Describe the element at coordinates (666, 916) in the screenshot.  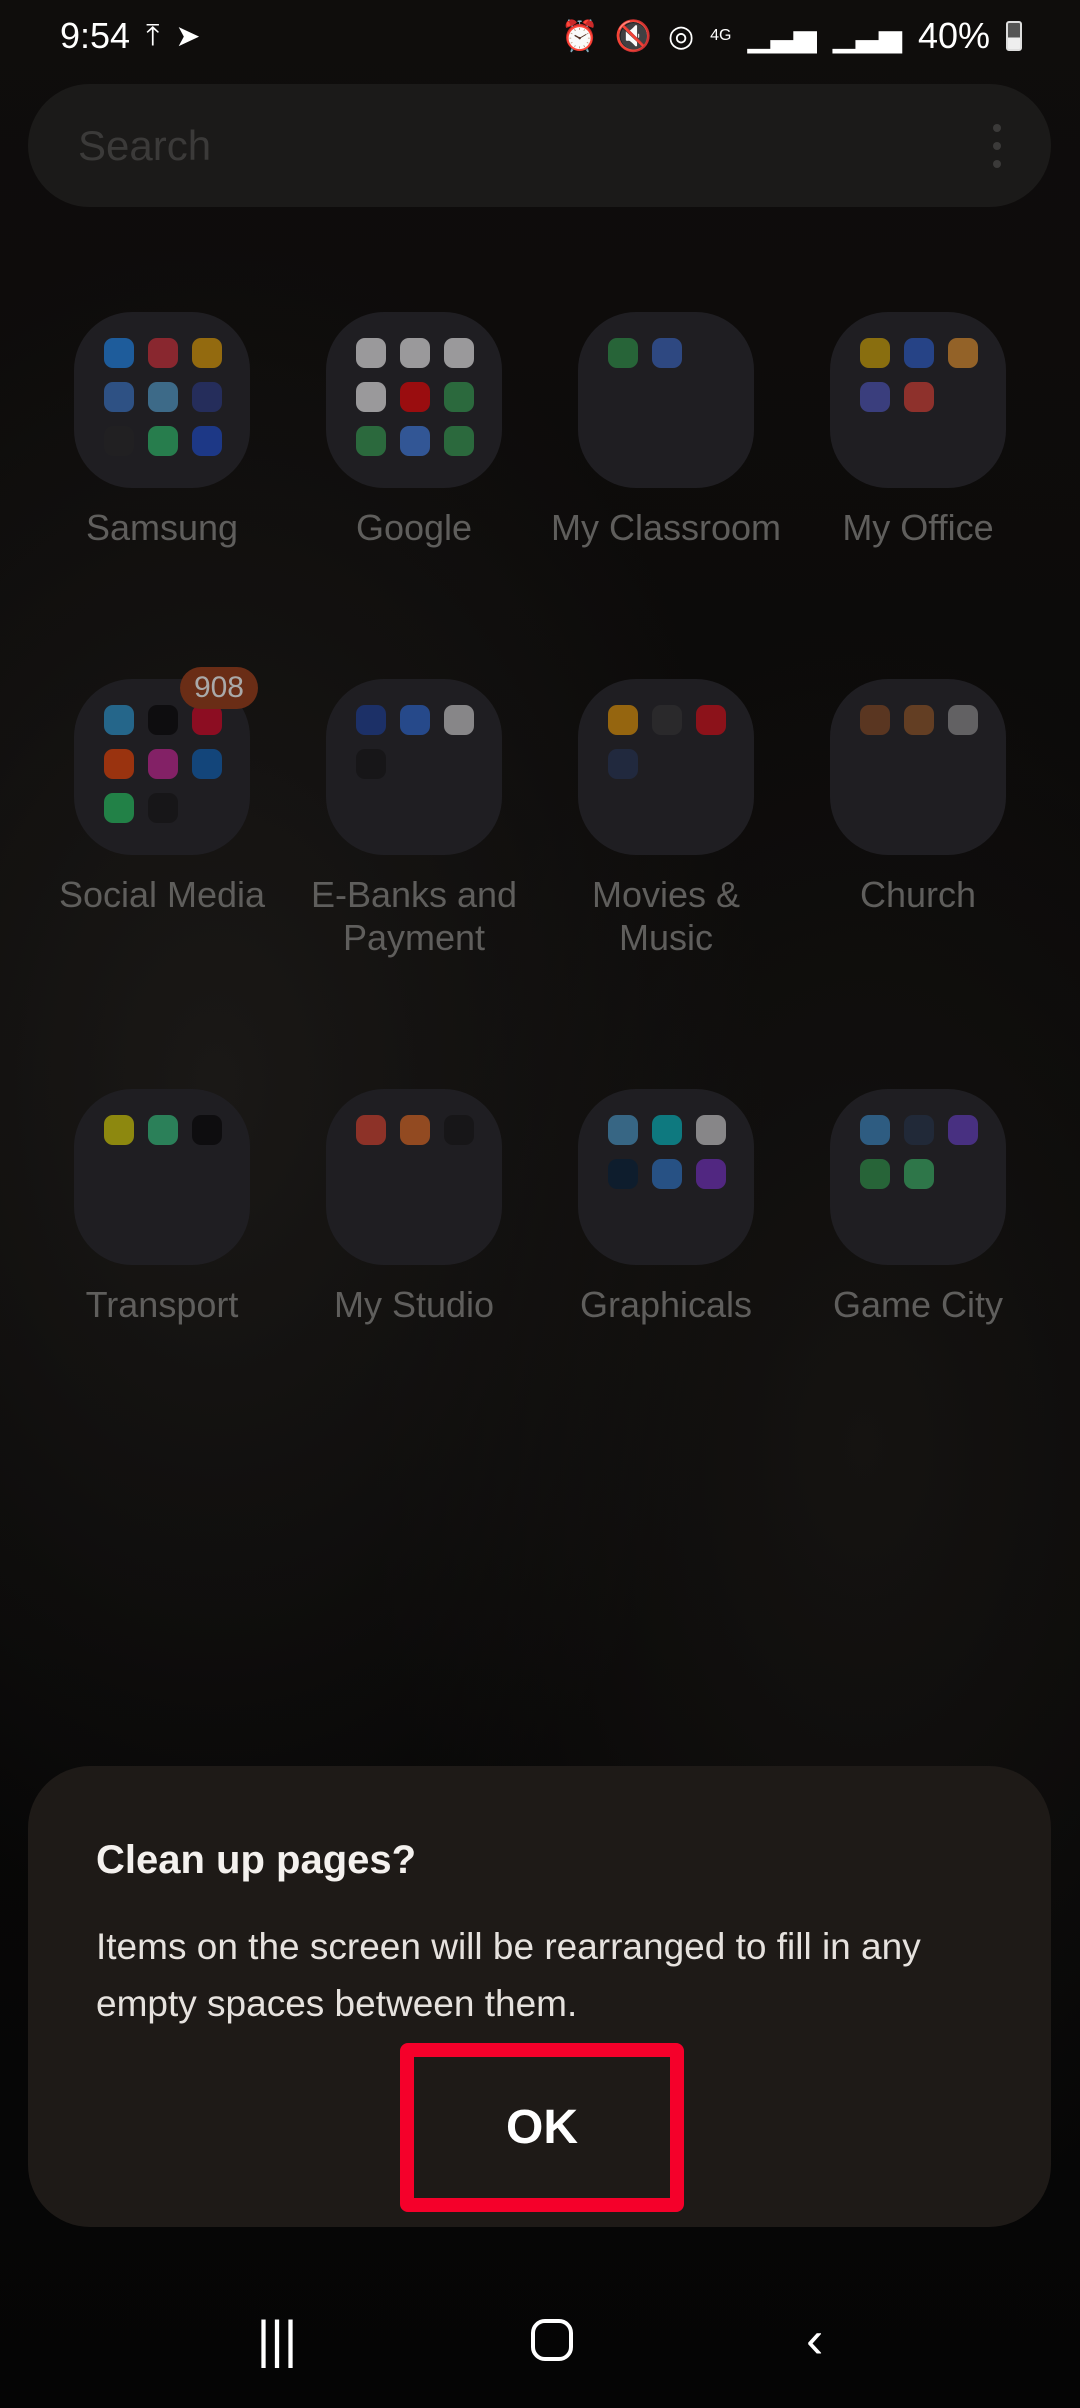
I see `folder-label: Movies & Music` at that location.